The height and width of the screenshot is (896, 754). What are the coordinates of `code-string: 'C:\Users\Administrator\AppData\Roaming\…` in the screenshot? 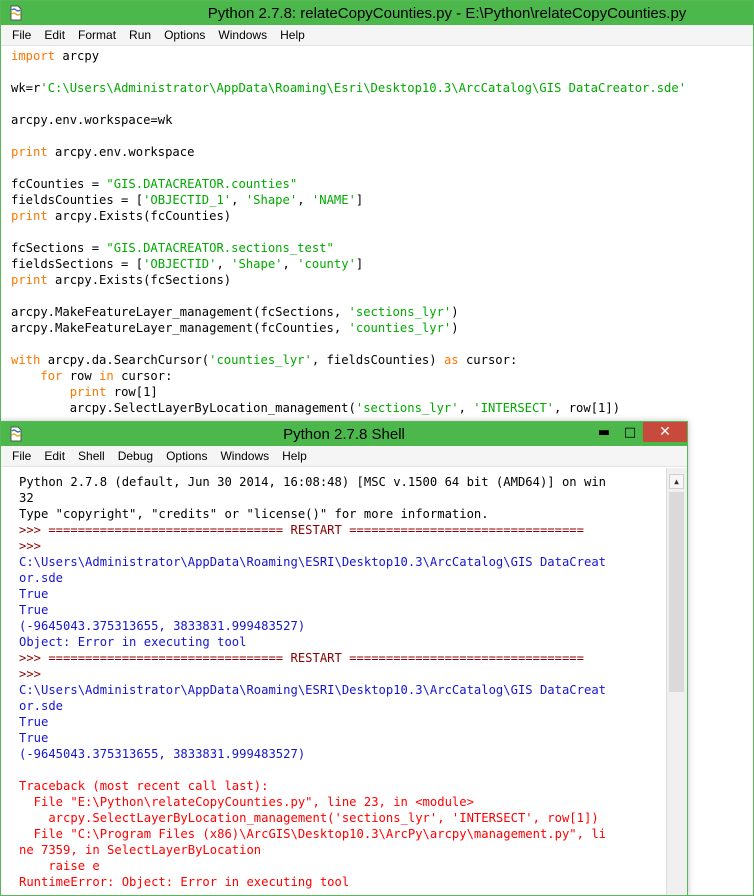 It's located at (363, 88).